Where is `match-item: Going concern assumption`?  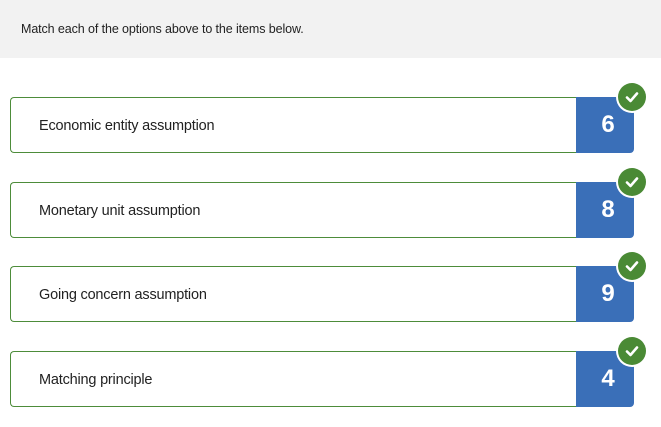
match-item: Going concern assumption is located at coordinates (293, 294).